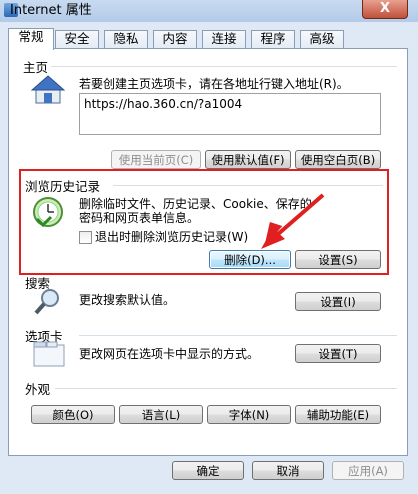  What do you see at coordinates (288, 470) in the screenshot?
I see `cancel-button: 取消` at bounding box center [288, 470].